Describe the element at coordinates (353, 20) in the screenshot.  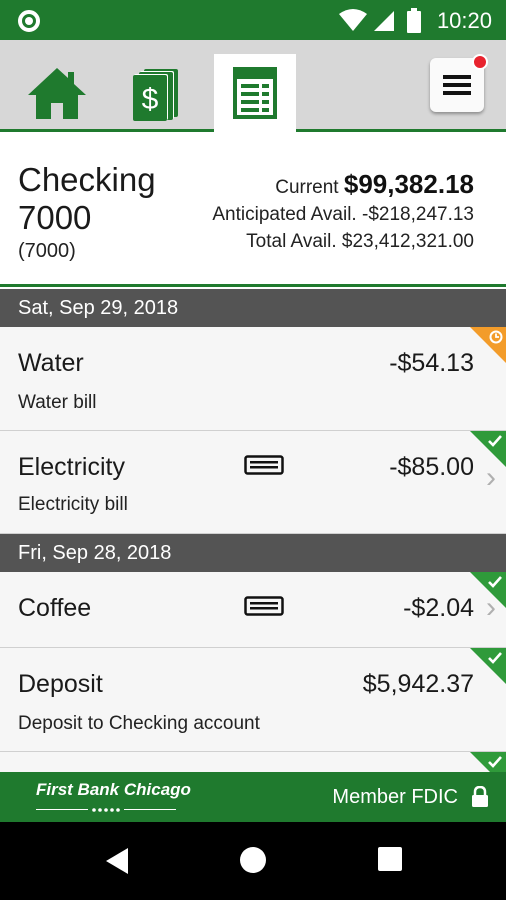
I see `wifi-icon` at that location.